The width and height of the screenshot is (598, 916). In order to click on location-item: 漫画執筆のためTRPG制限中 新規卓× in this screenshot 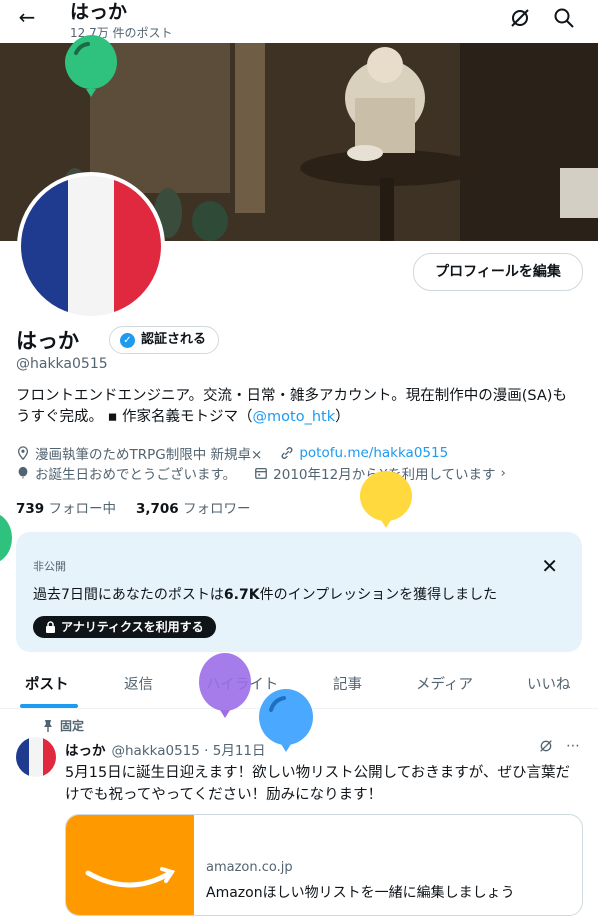, I will do `click(139, 453)`.